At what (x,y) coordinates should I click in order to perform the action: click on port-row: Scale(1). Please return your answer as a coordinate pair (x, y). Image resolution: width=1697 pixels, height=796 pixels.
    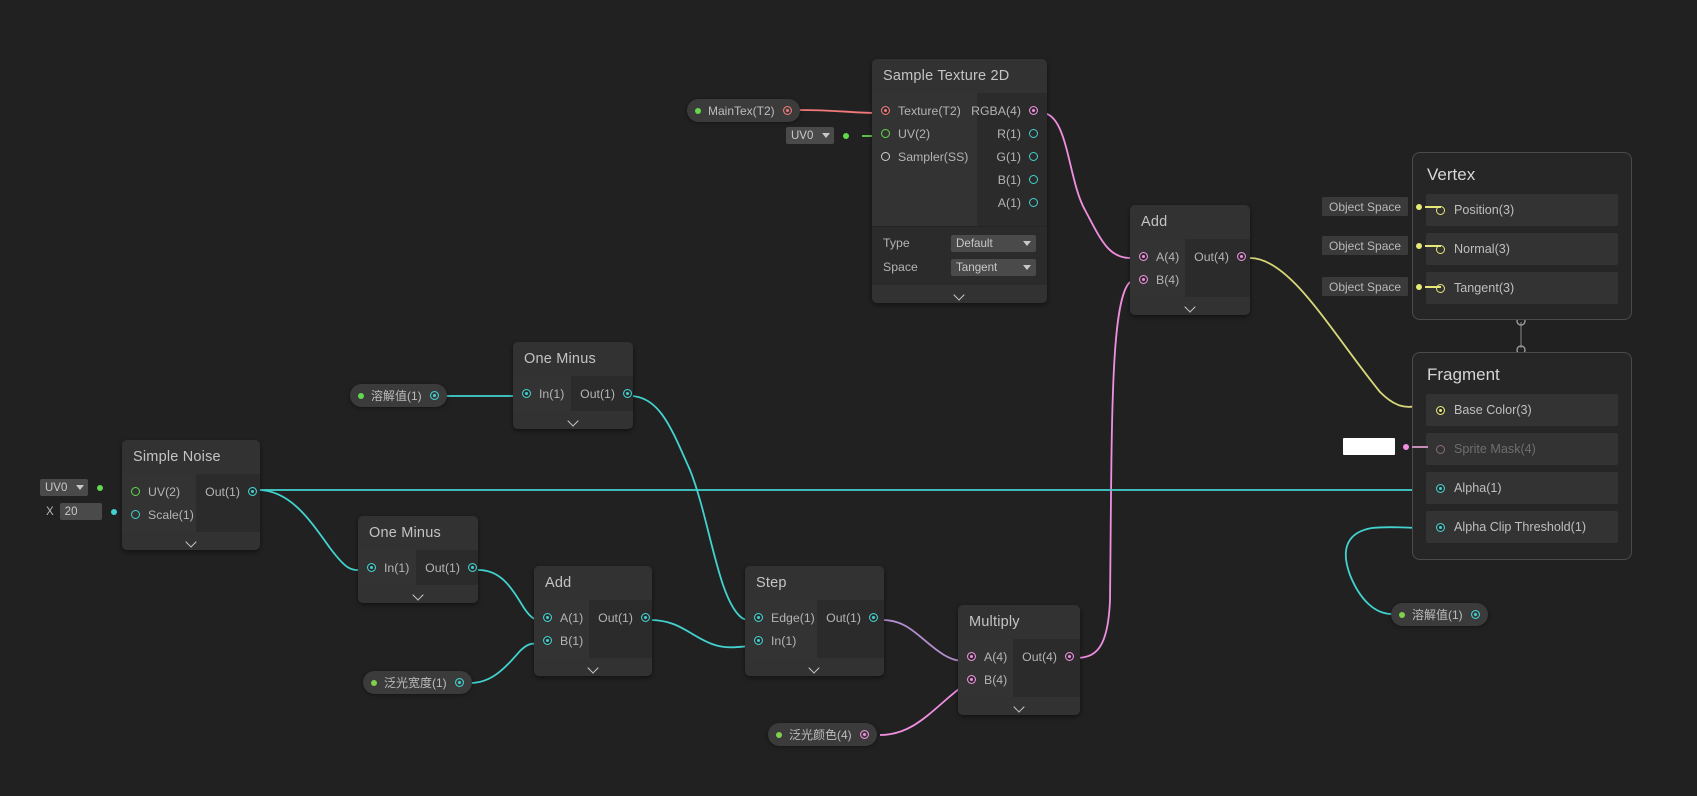
    Looking at the image, I should click on (159, 514).